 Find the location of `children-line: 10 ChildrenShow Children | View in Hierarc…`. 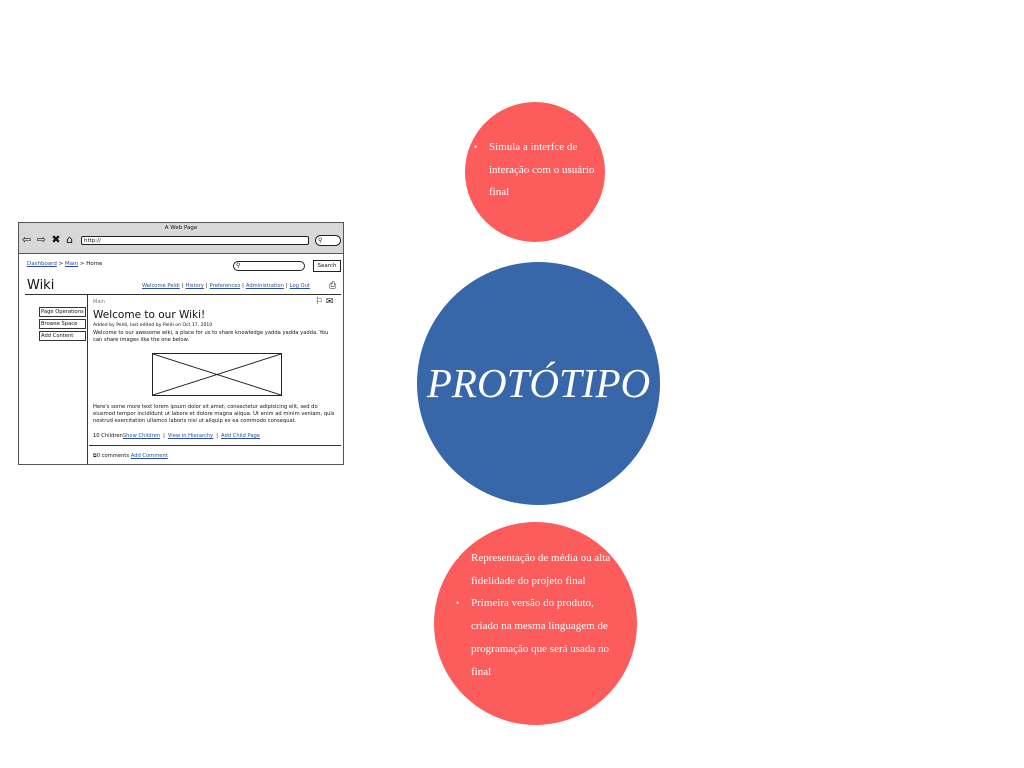

children-line: 10 ChildrenShow Children | View in Hierarc… is located at coordinates (176, 436).